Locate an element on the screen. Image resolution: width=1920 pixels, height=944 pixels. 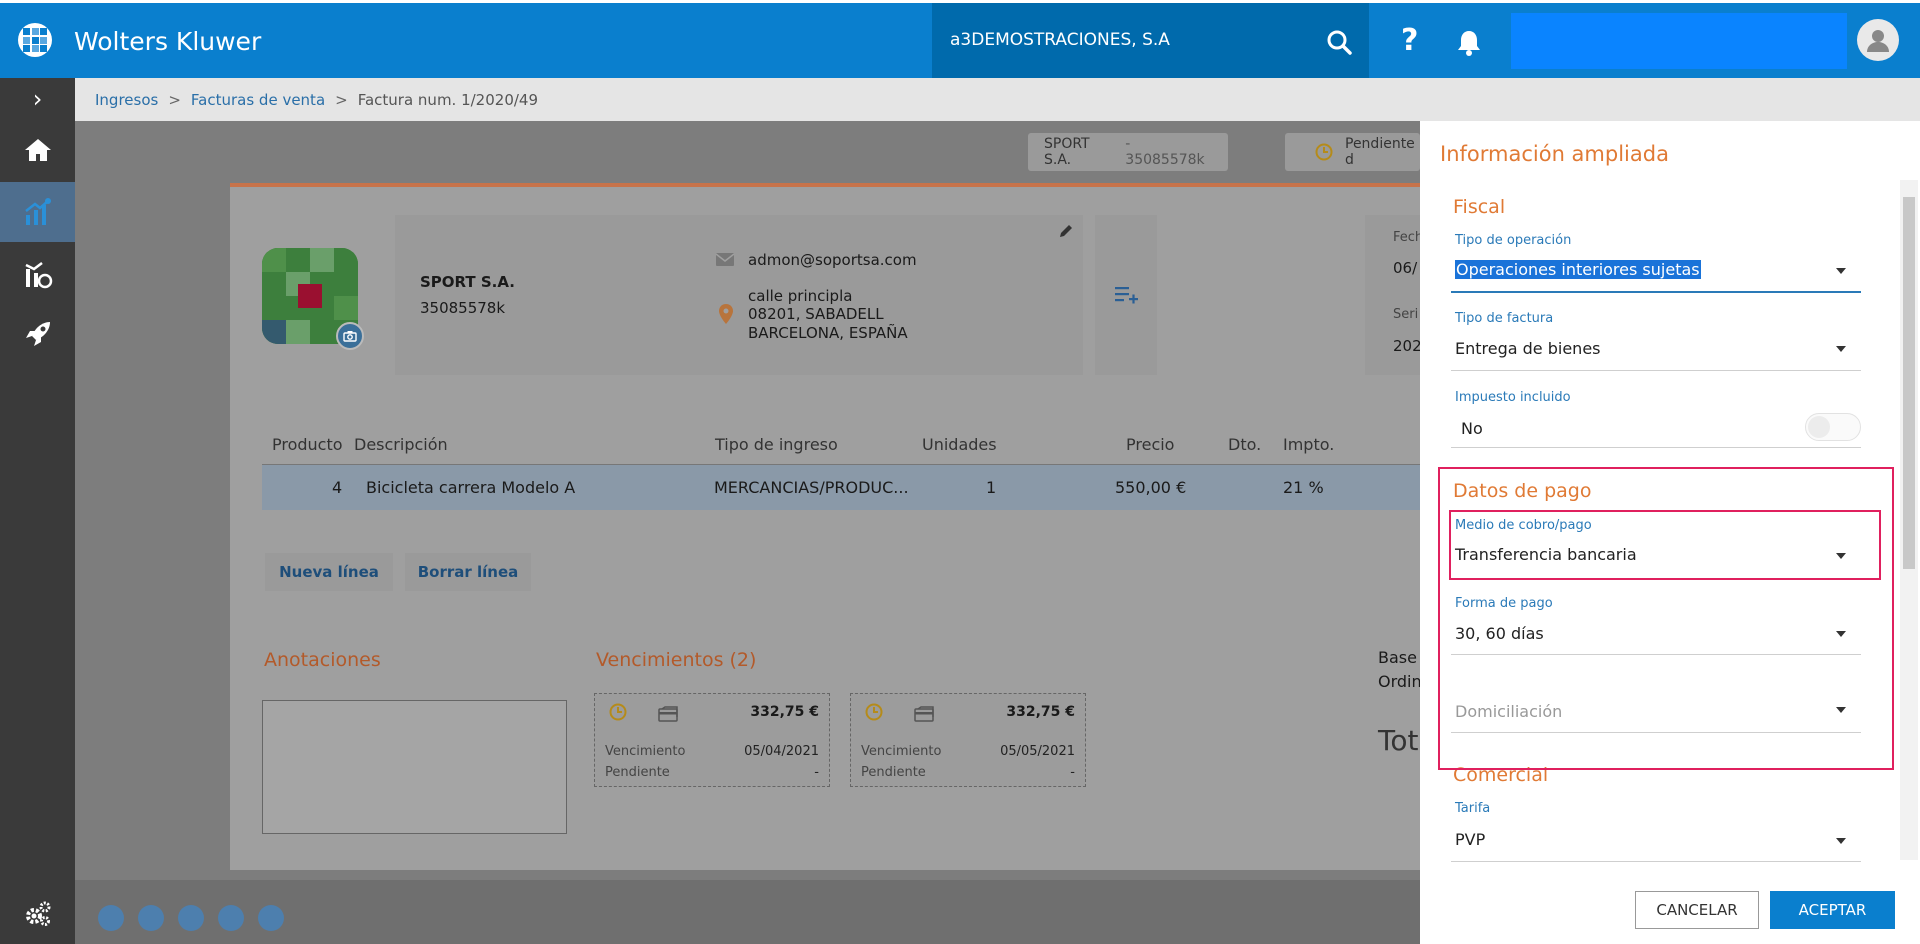
customer-pill: SPORT S.A. - 35085578k is located at coordinates (1128, 152).